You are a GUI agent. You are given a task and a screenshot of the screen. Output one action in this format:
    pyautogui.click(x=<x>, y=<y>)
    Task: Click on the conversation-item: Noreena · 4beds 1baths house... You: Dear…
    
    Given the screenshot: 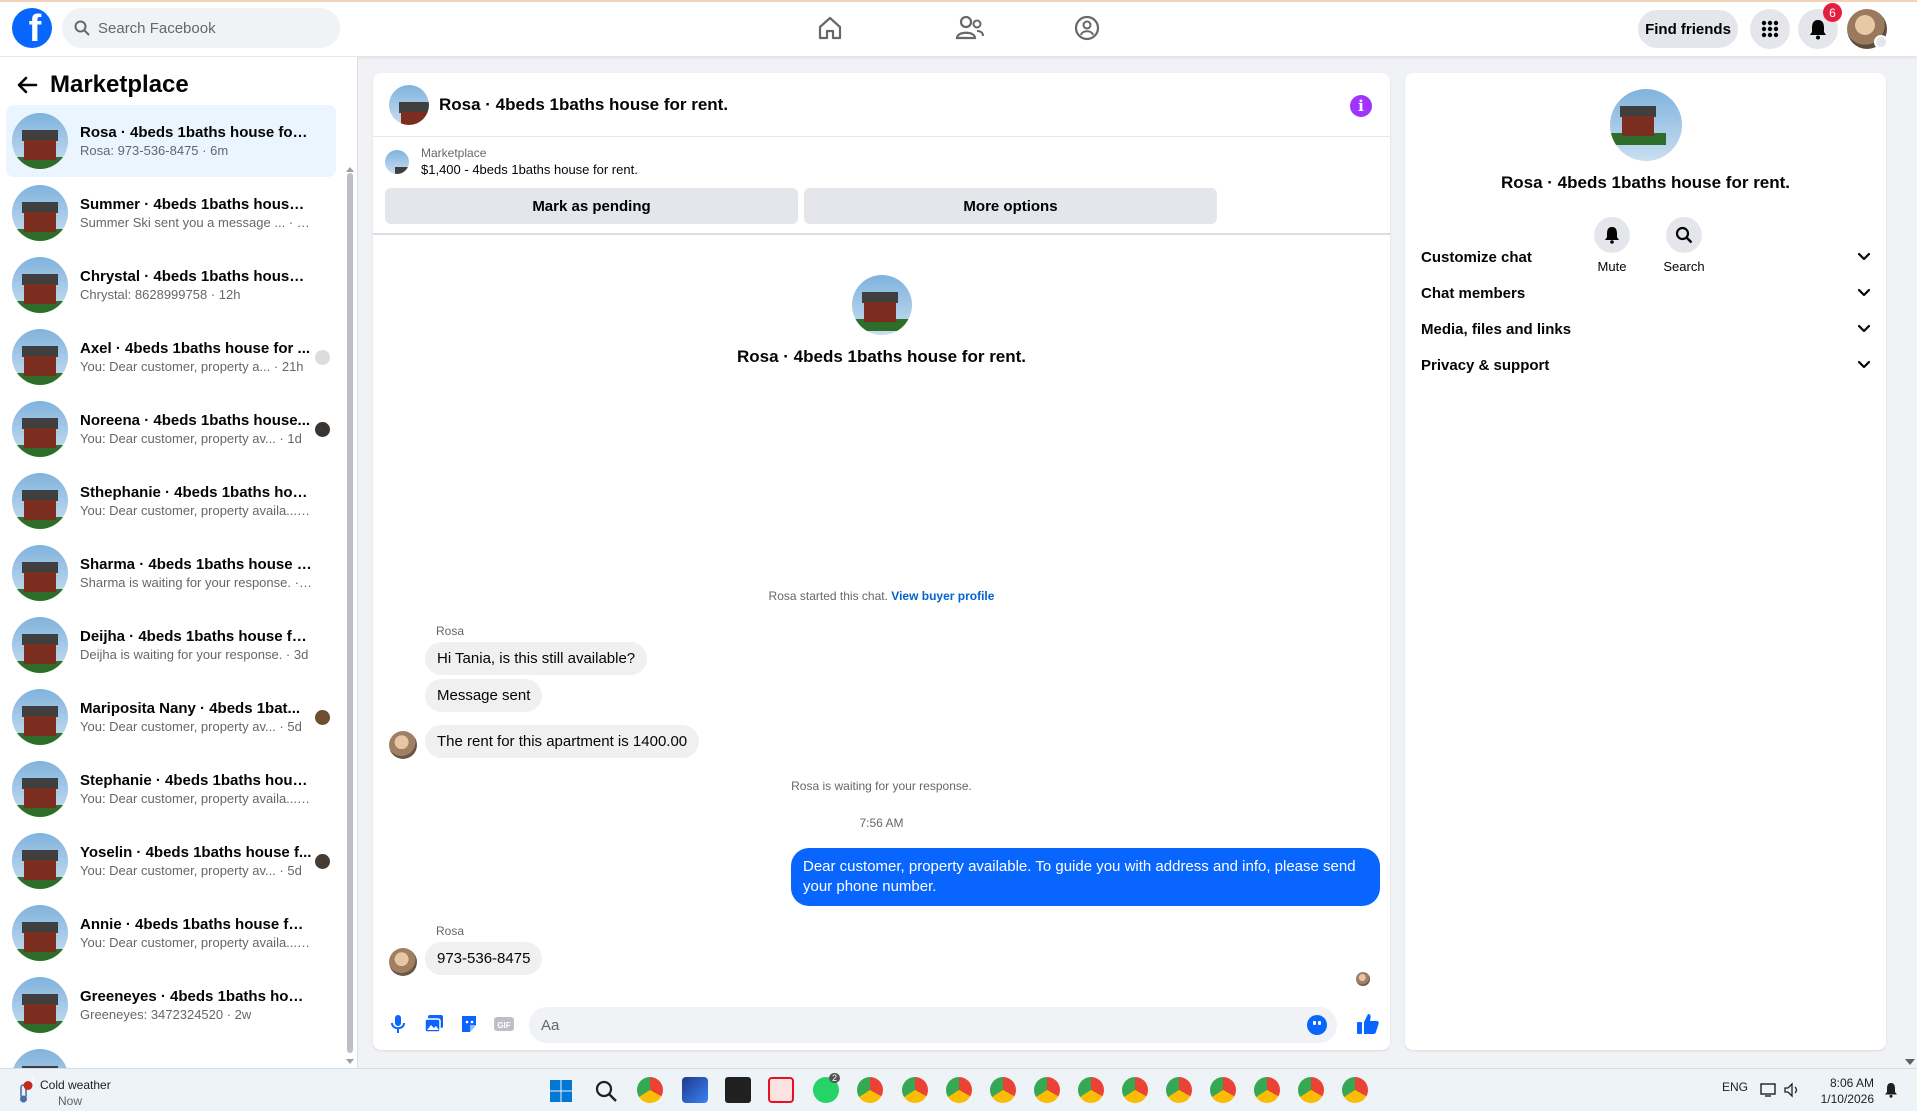 What is the action you would take?
    pyautogui.click(x=171, y=429)
    